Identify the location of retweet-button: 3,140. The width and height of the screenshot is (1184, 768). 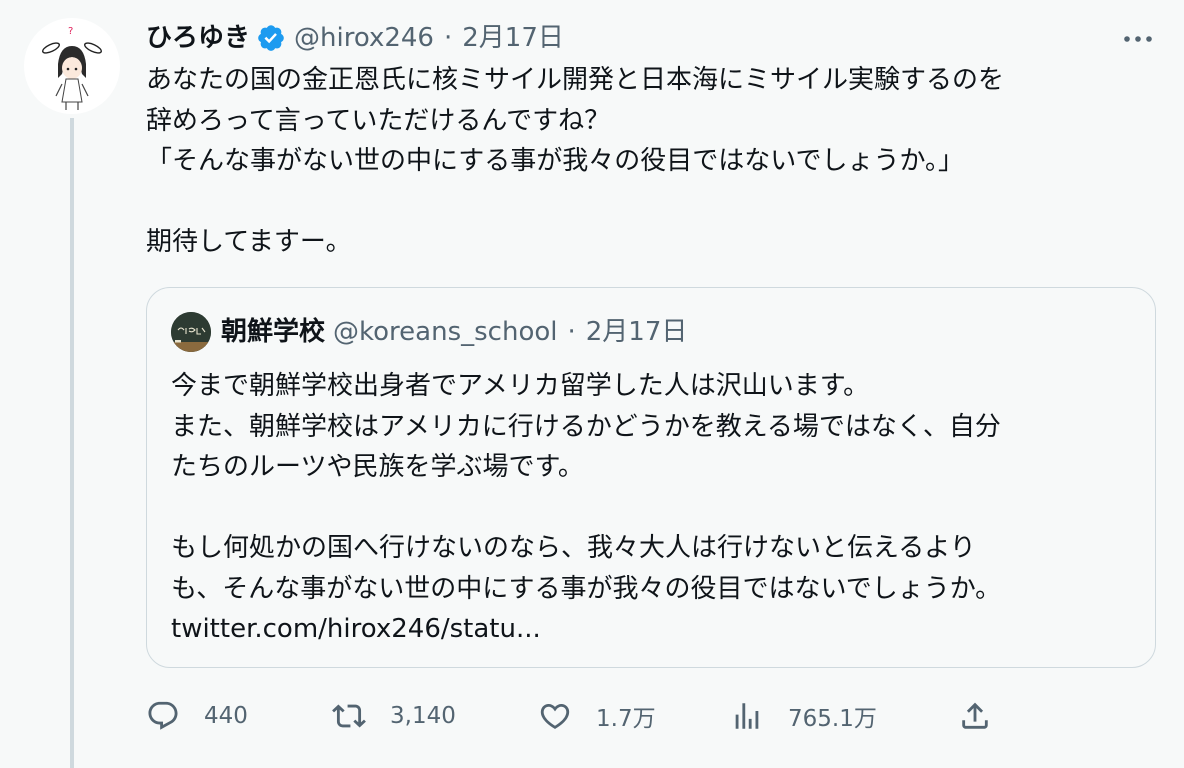
(394, 716).